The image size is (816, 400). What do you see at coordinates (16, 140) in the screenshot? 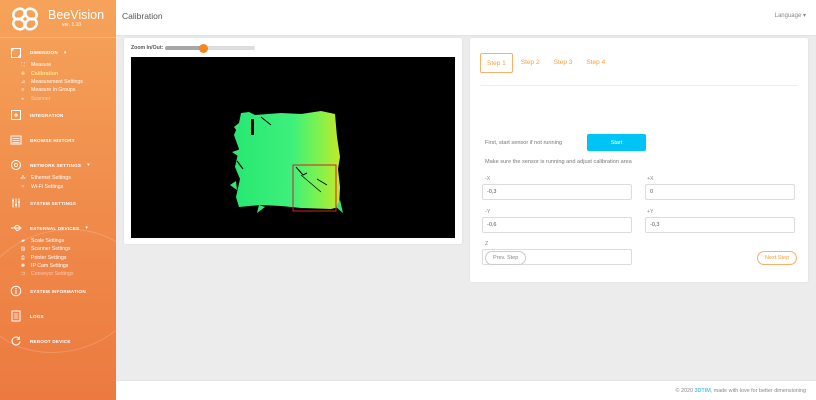
I see `history-icon` at bounding box center [16, 140].